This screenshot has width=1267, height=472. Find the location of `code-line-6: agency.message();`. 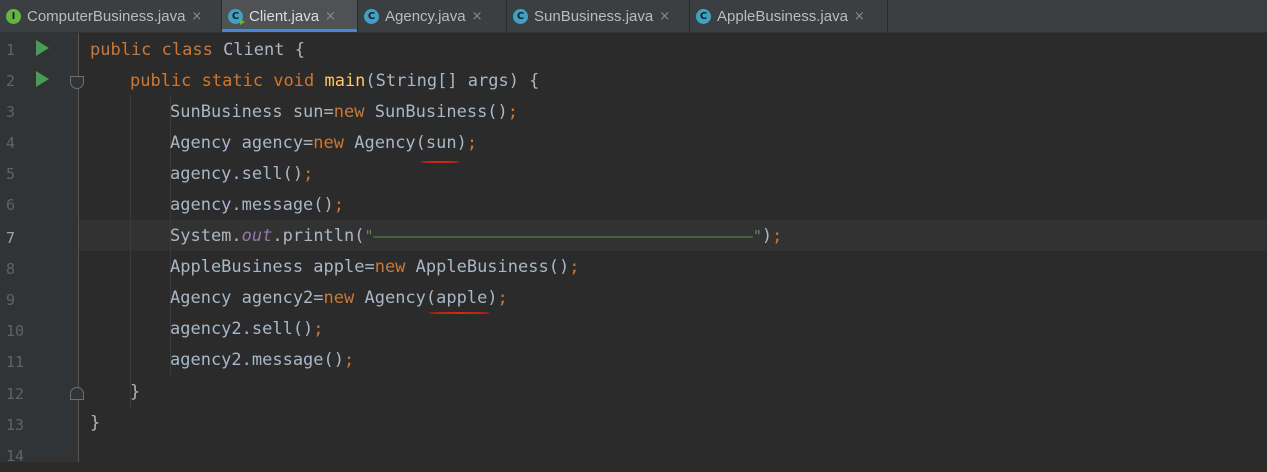

code-line-6: agency.message(); is located at coordinates (257, 205).